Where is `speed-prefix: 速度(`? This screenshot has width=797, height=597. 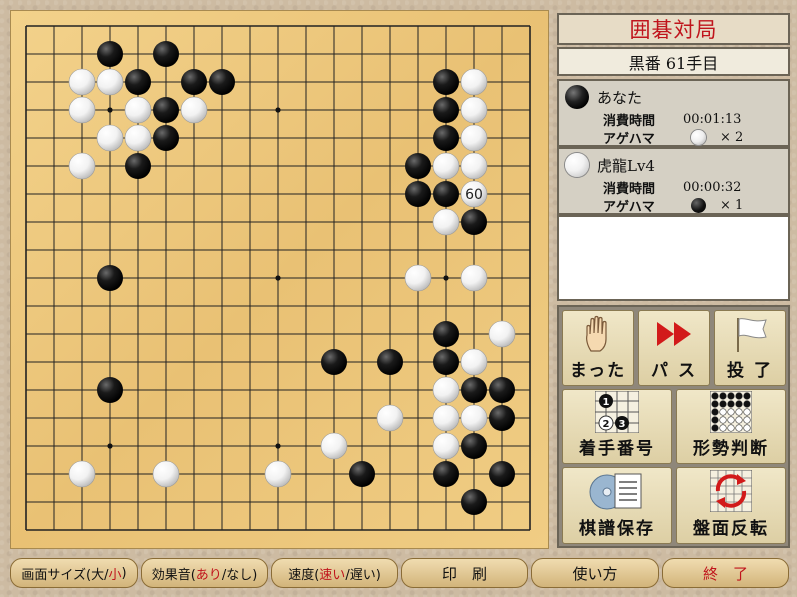 speed-prefix: 速度( is located at coordinates (304, 575).